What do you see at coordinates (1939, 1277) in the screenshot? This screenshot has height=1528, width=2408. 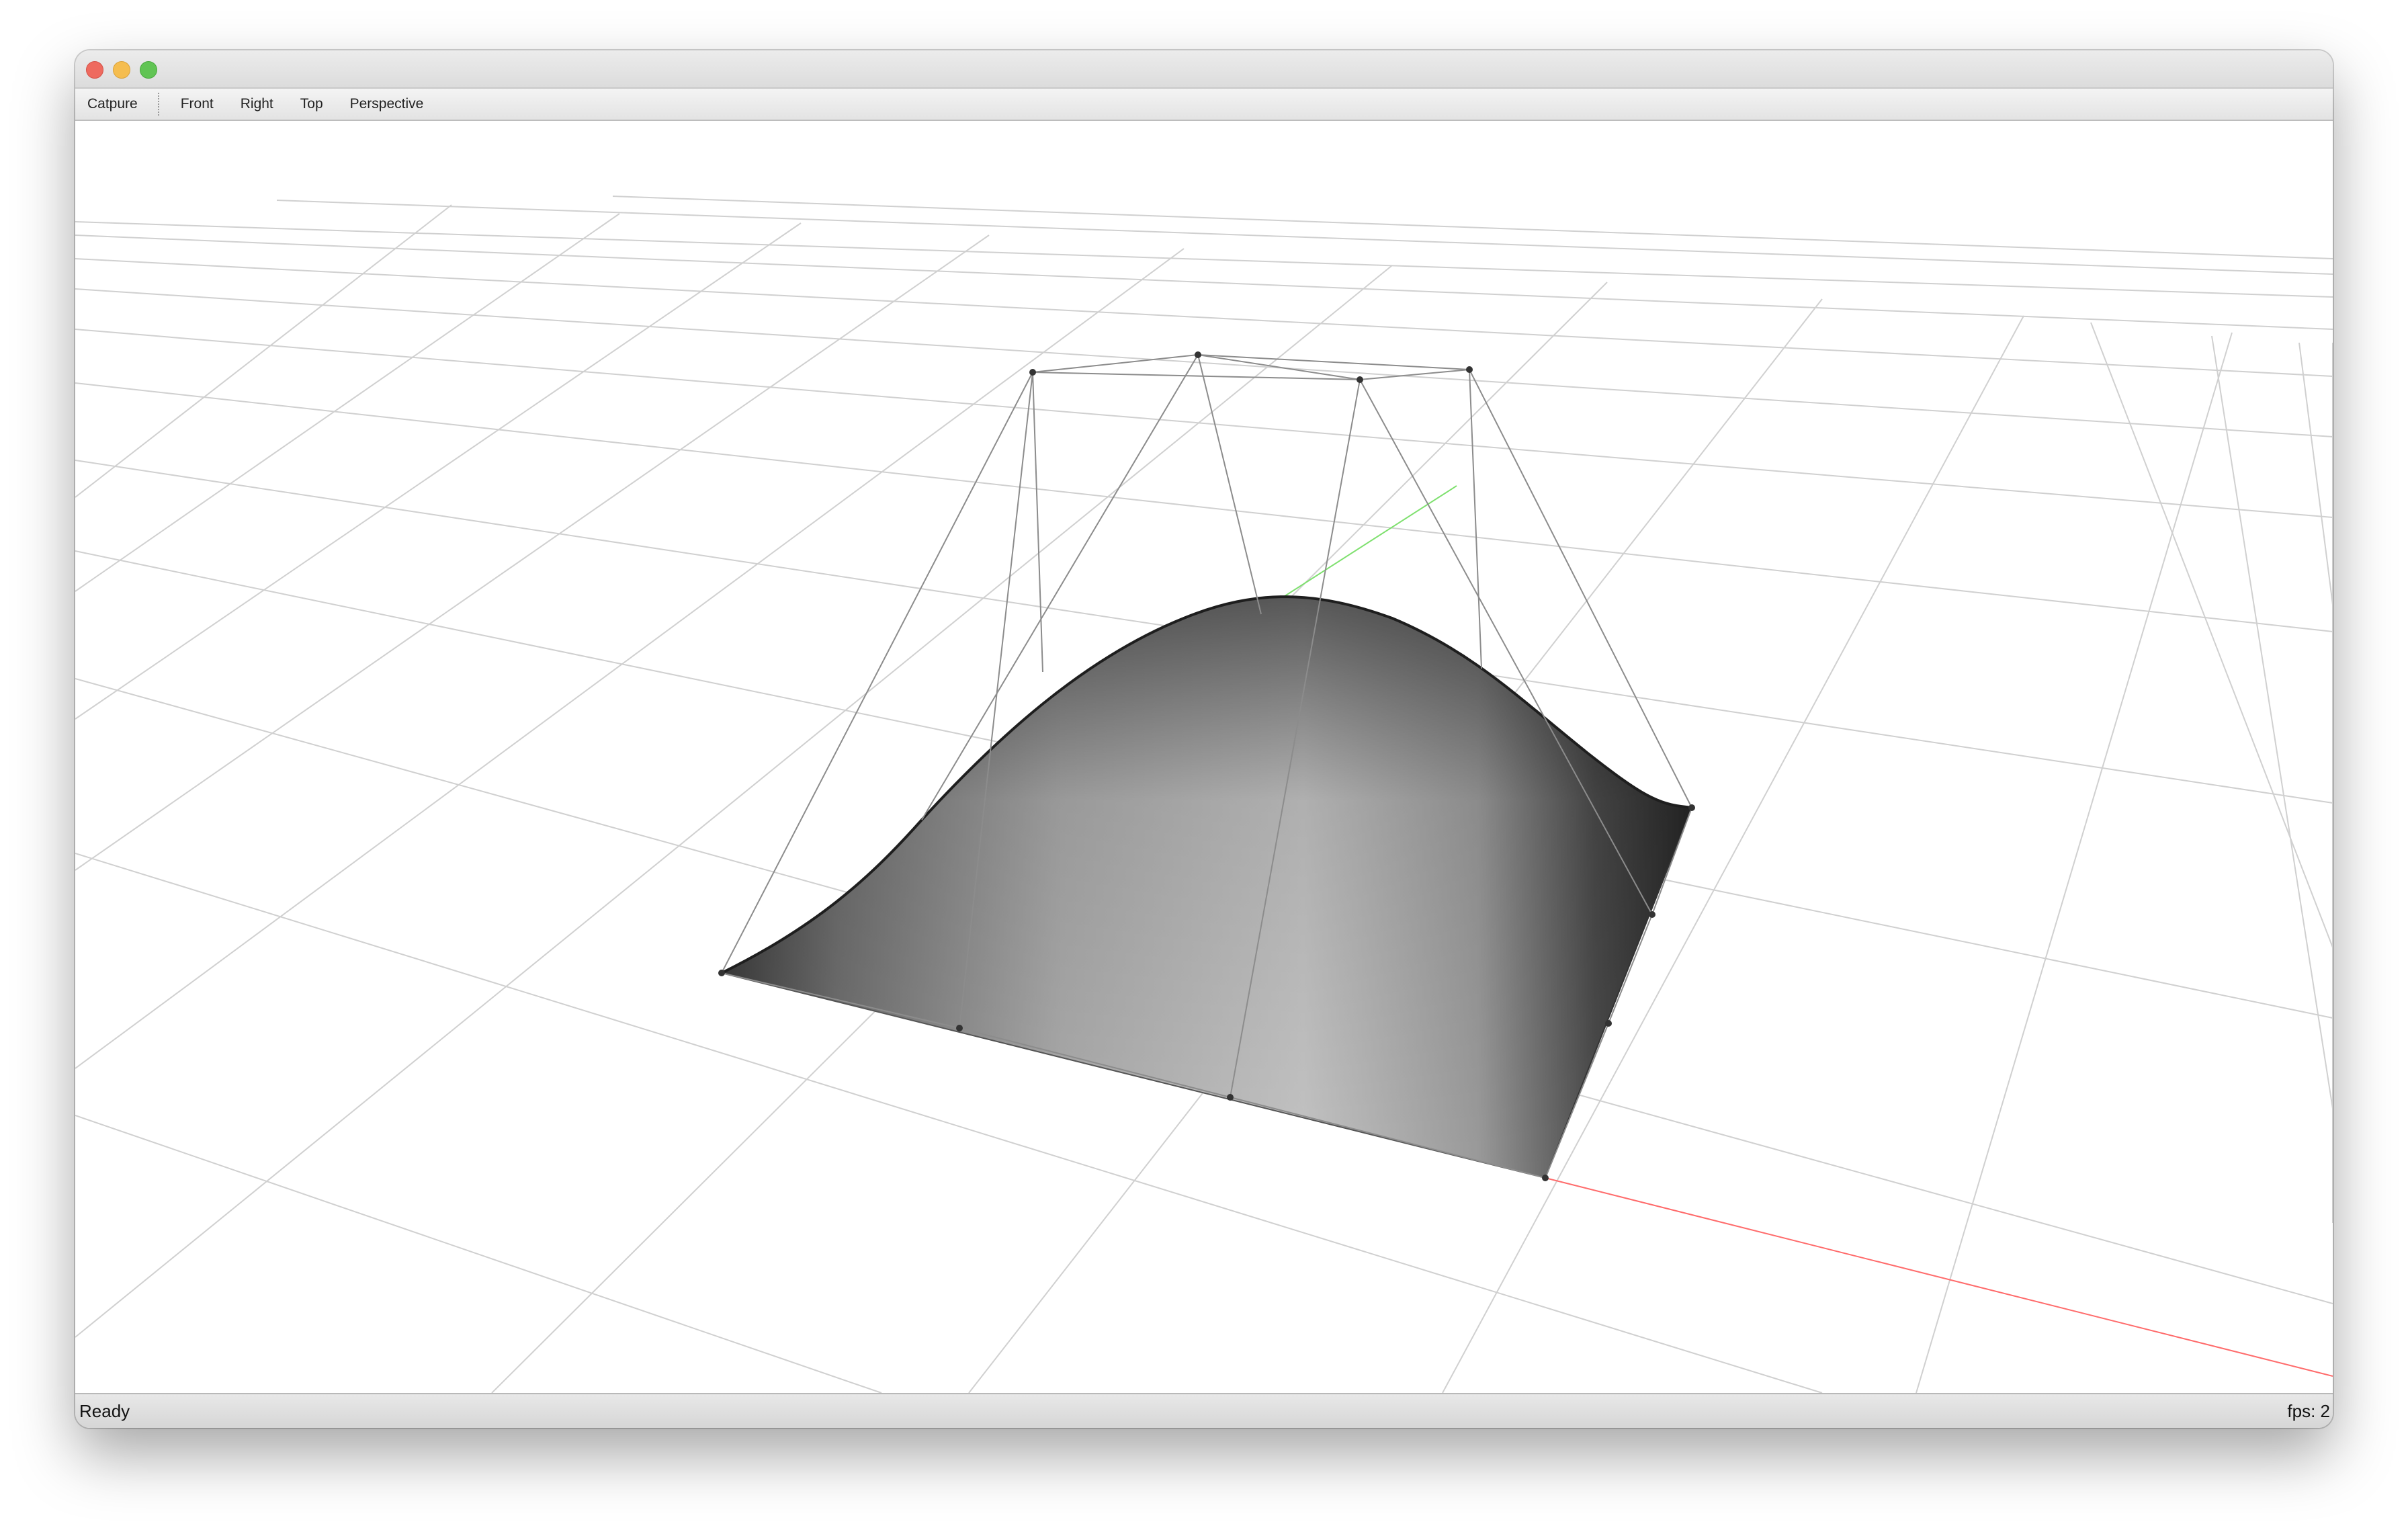 I see `x-axis-line` at bounding box center [1939, 1277].